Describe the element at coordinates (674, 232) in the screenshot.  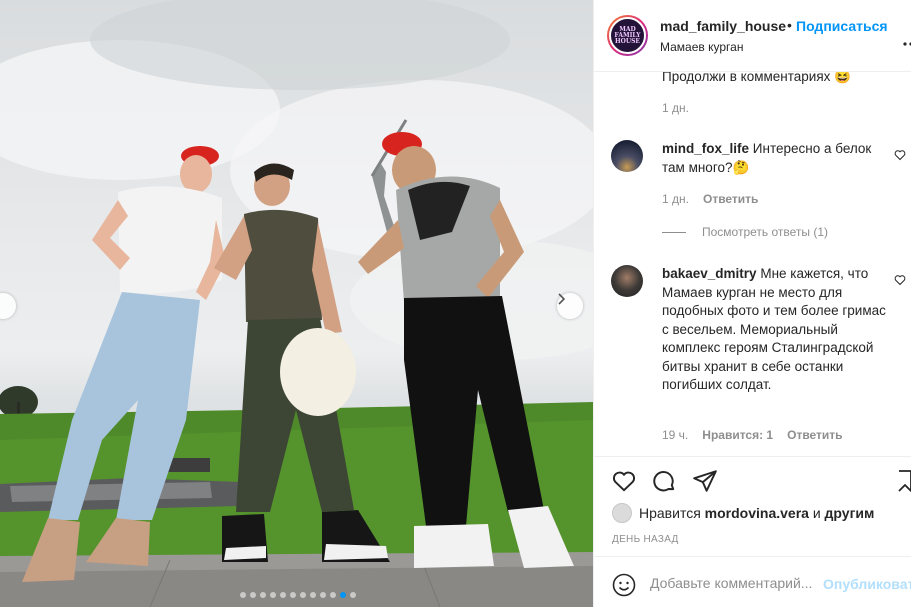
I see `replies-divider` at that location.